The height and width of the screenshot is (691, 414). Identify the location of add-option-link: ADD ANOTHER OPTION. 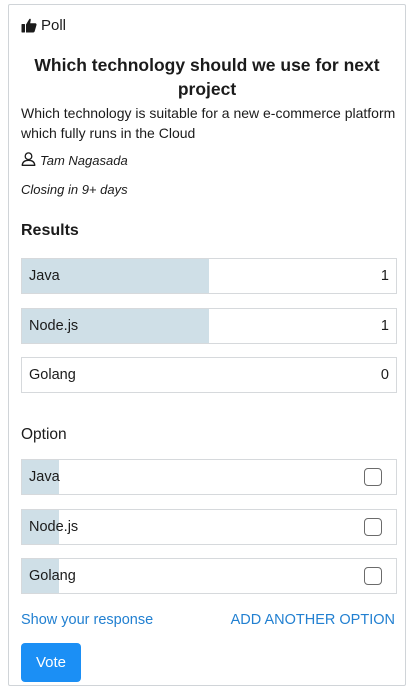
(313, 620).